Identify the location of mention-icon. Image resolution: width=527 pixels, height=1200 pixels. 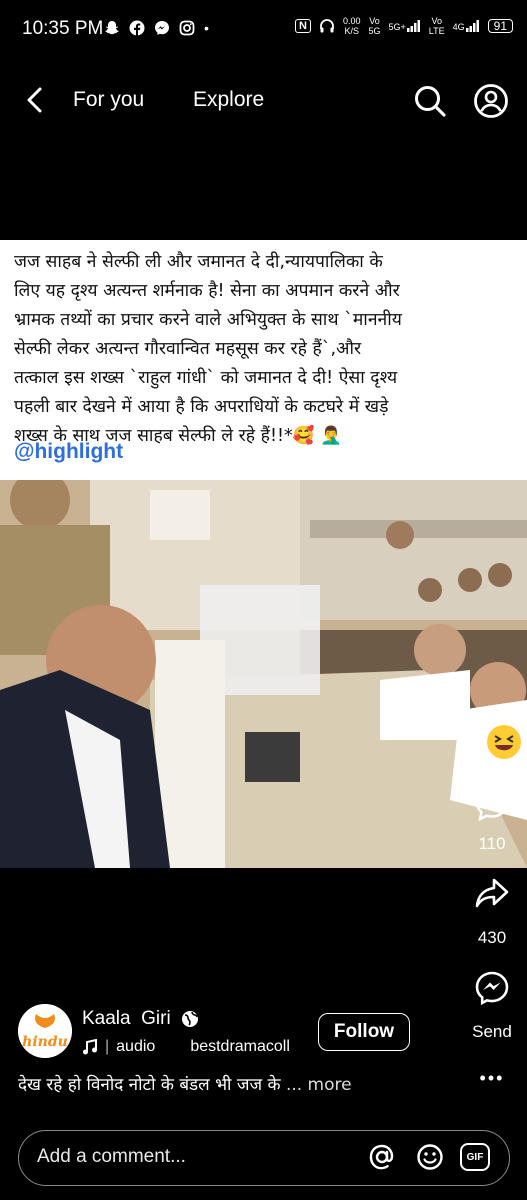
(382, 1157).